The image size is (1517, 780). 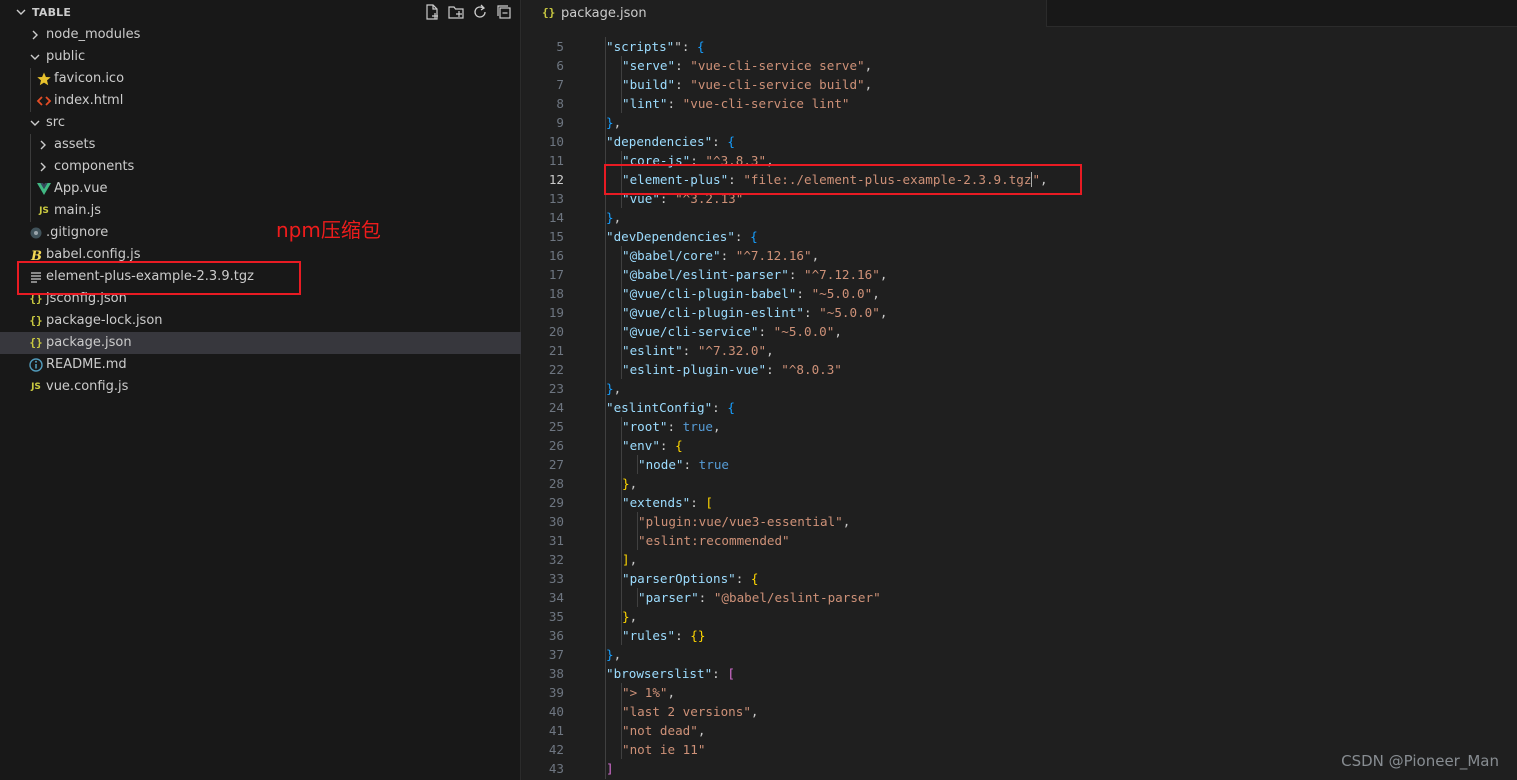 I want to click on code-line: 30 "plugin:vue/vue3-essential",, so click(x=1019, y=521).